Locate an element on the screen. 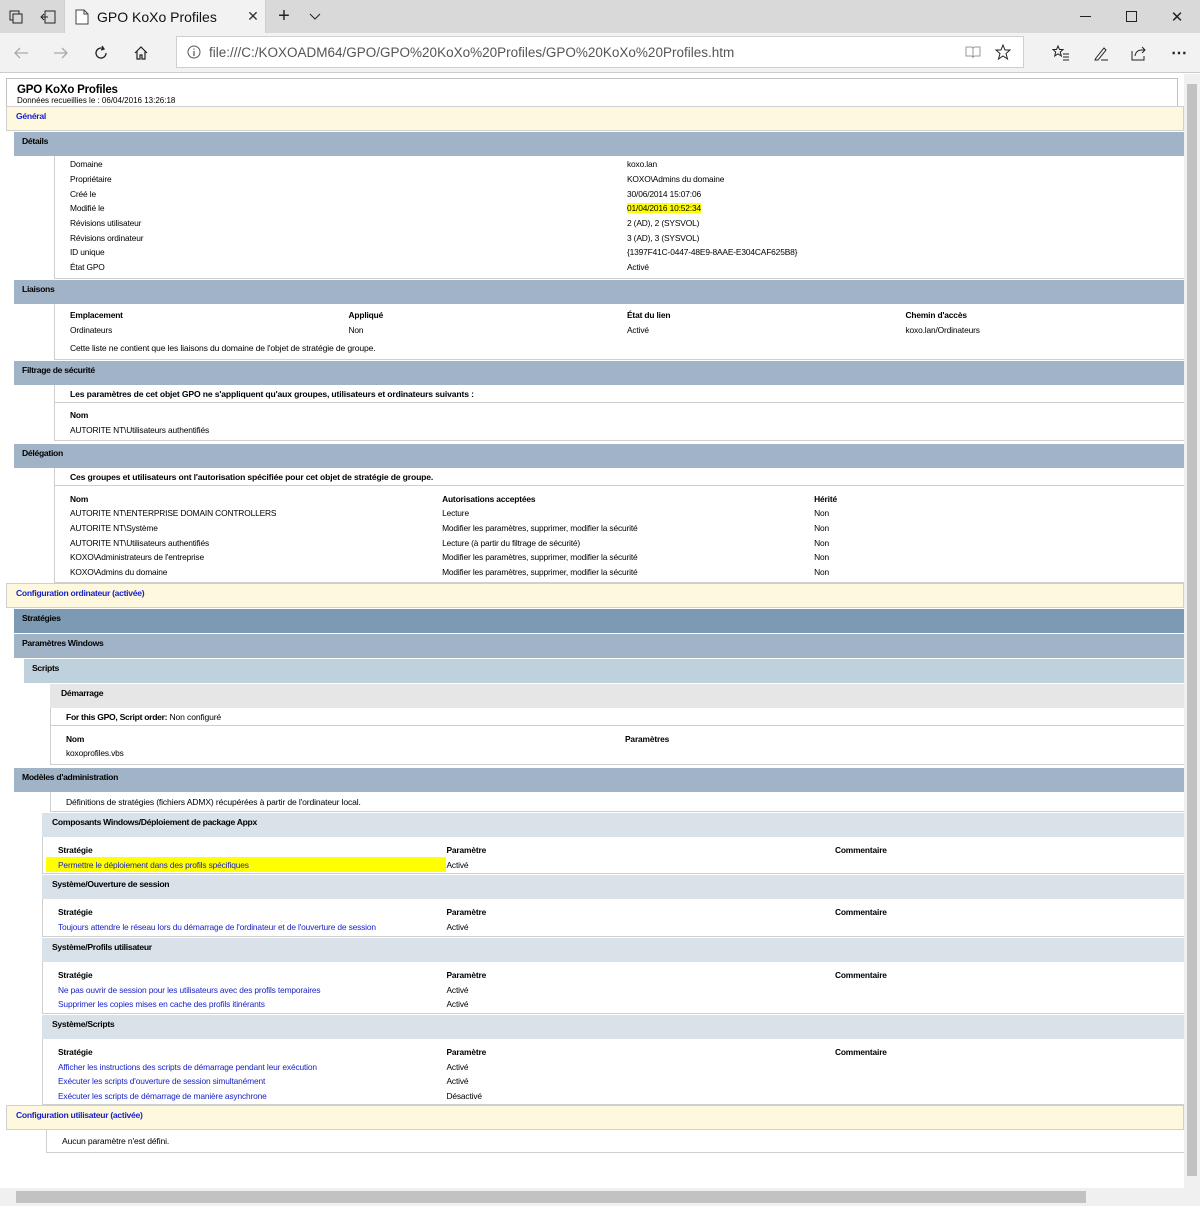 This screenshot has width=1200, height=1206. close-tab-icon: ✕ is located at coordinates (253, 16).